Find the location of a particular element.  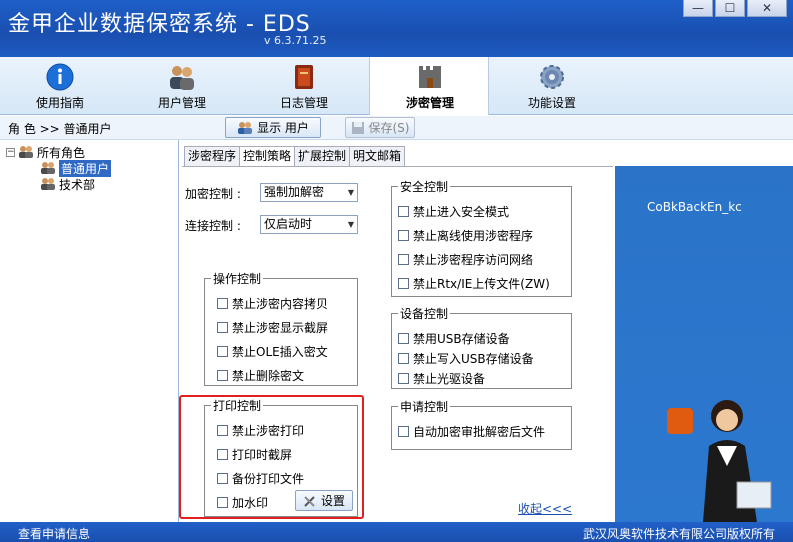

connect-control-label: 连接控制 : is located at coordinates (213, 226).